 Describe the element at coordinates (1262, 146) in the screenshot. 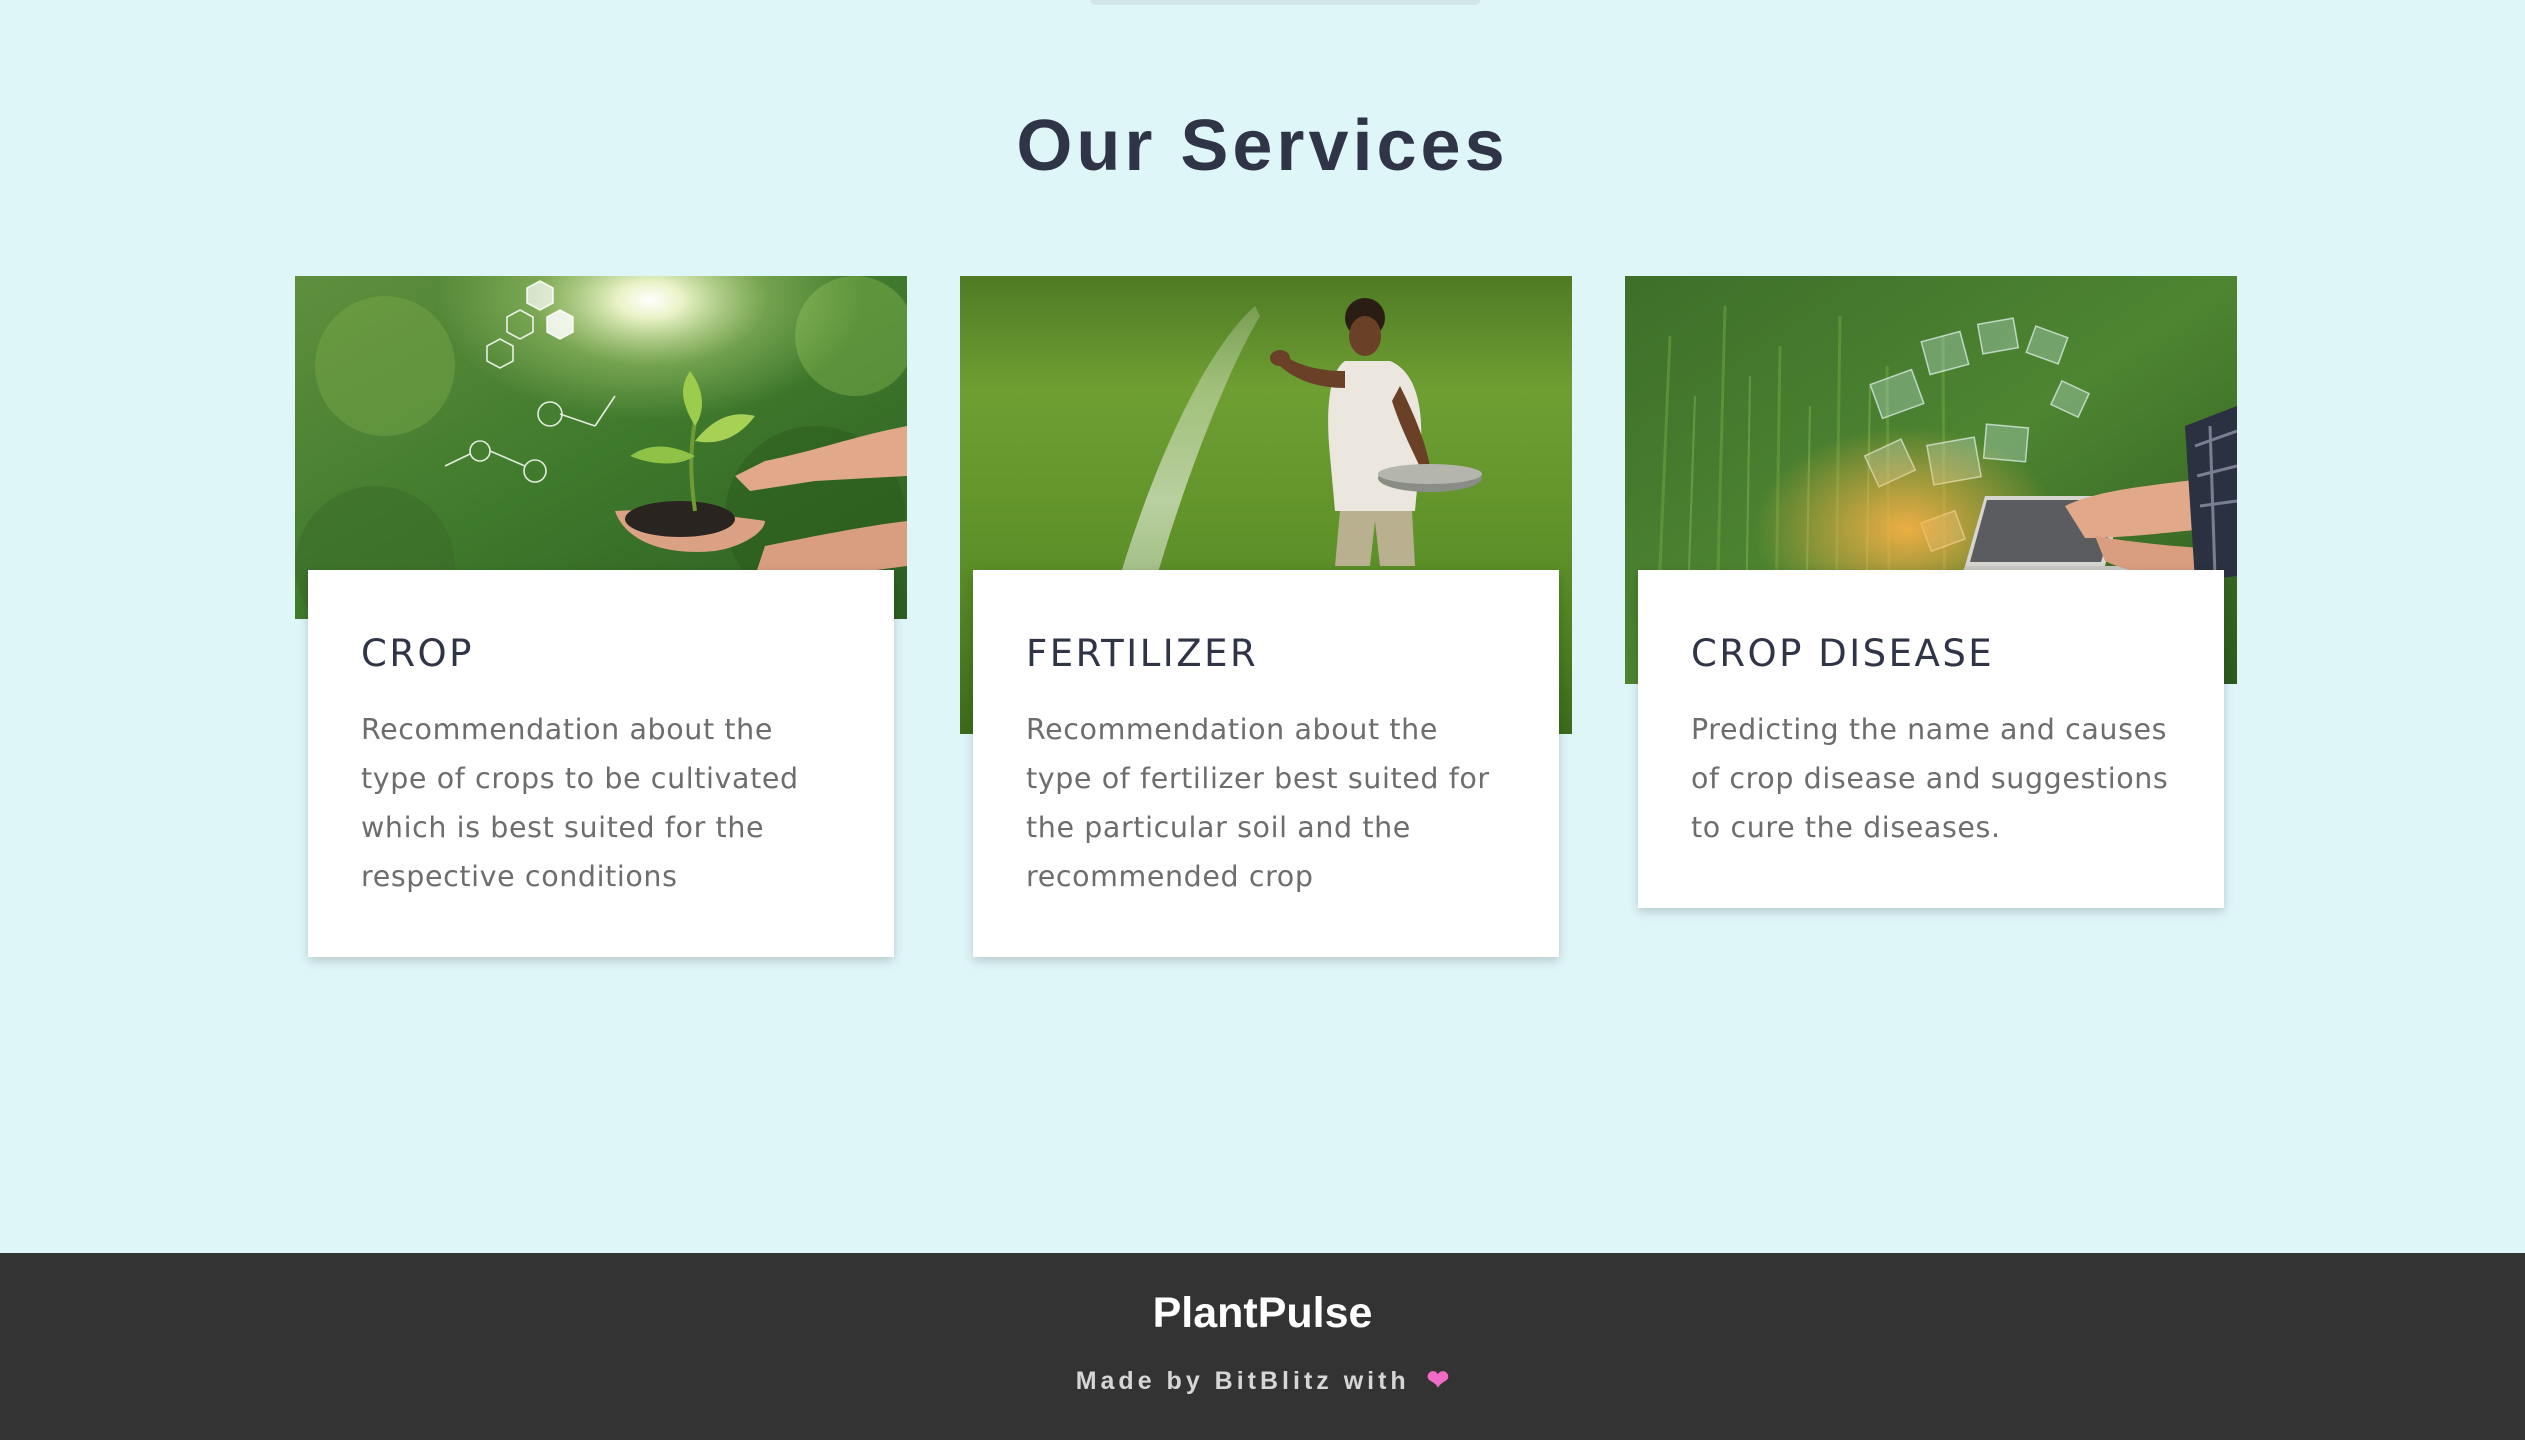

I see `services-heading: Our Services` at that location.